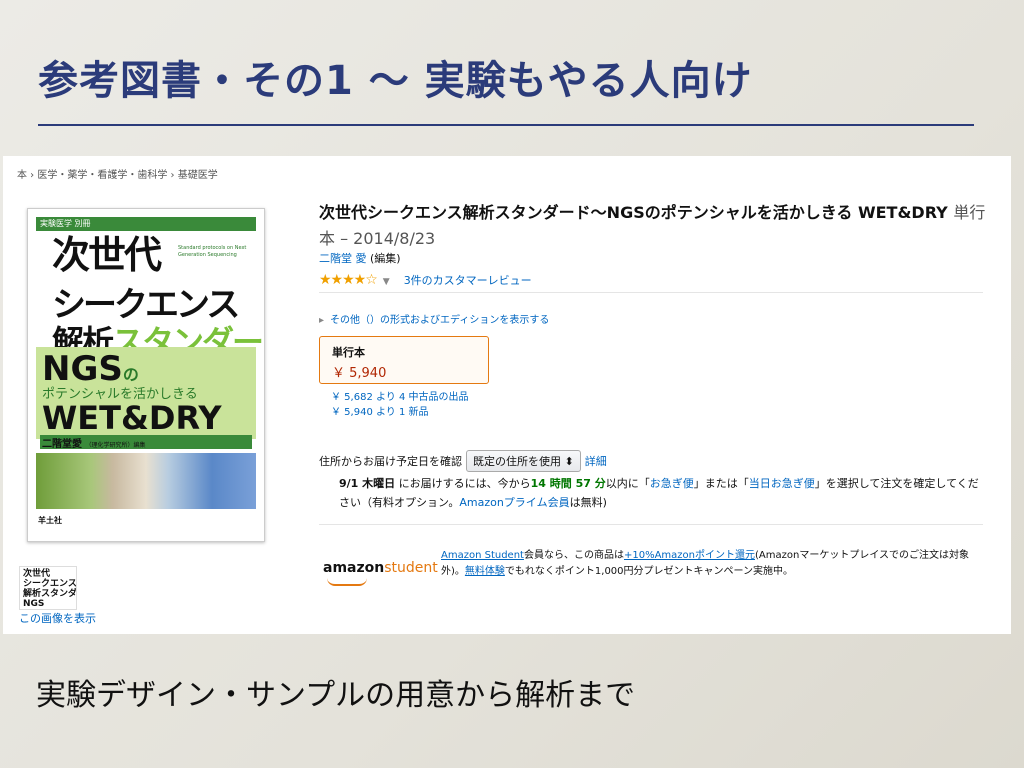  What do you see at coordinates (50, 520) in the screenshot?
I see `cover-publisher: 羊土社` at bounding box center [50, 520].